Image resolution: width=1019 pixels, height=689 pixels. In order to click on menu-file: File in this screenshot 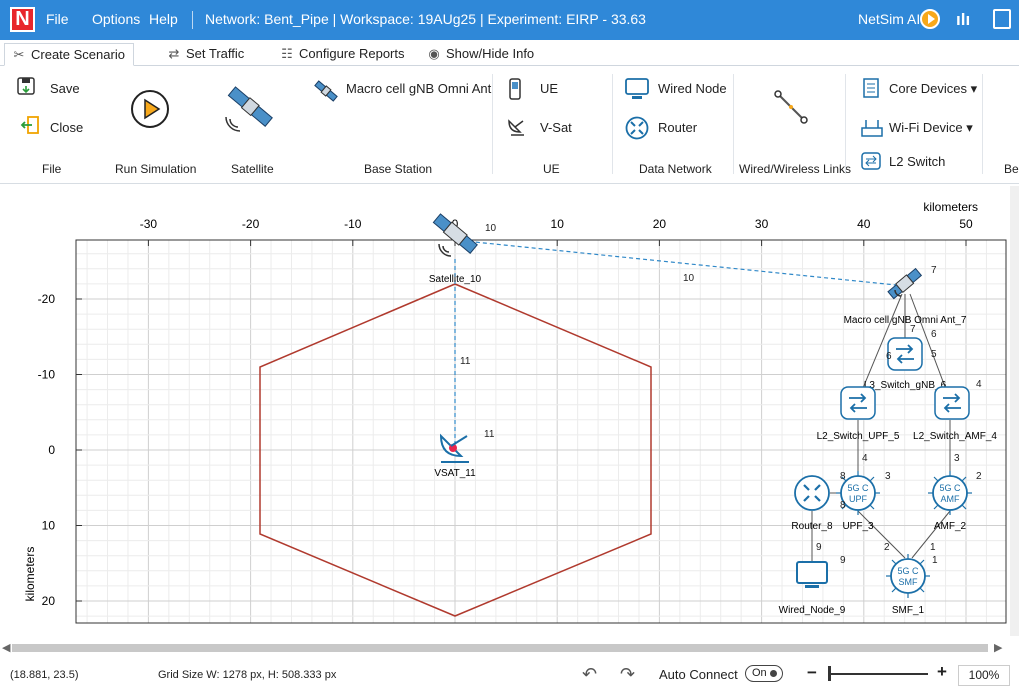, I will do `click(57, 19)`.